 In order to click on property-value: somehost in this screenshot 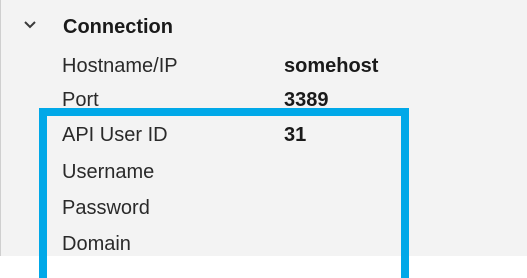, I will do `click(331, 66)`.